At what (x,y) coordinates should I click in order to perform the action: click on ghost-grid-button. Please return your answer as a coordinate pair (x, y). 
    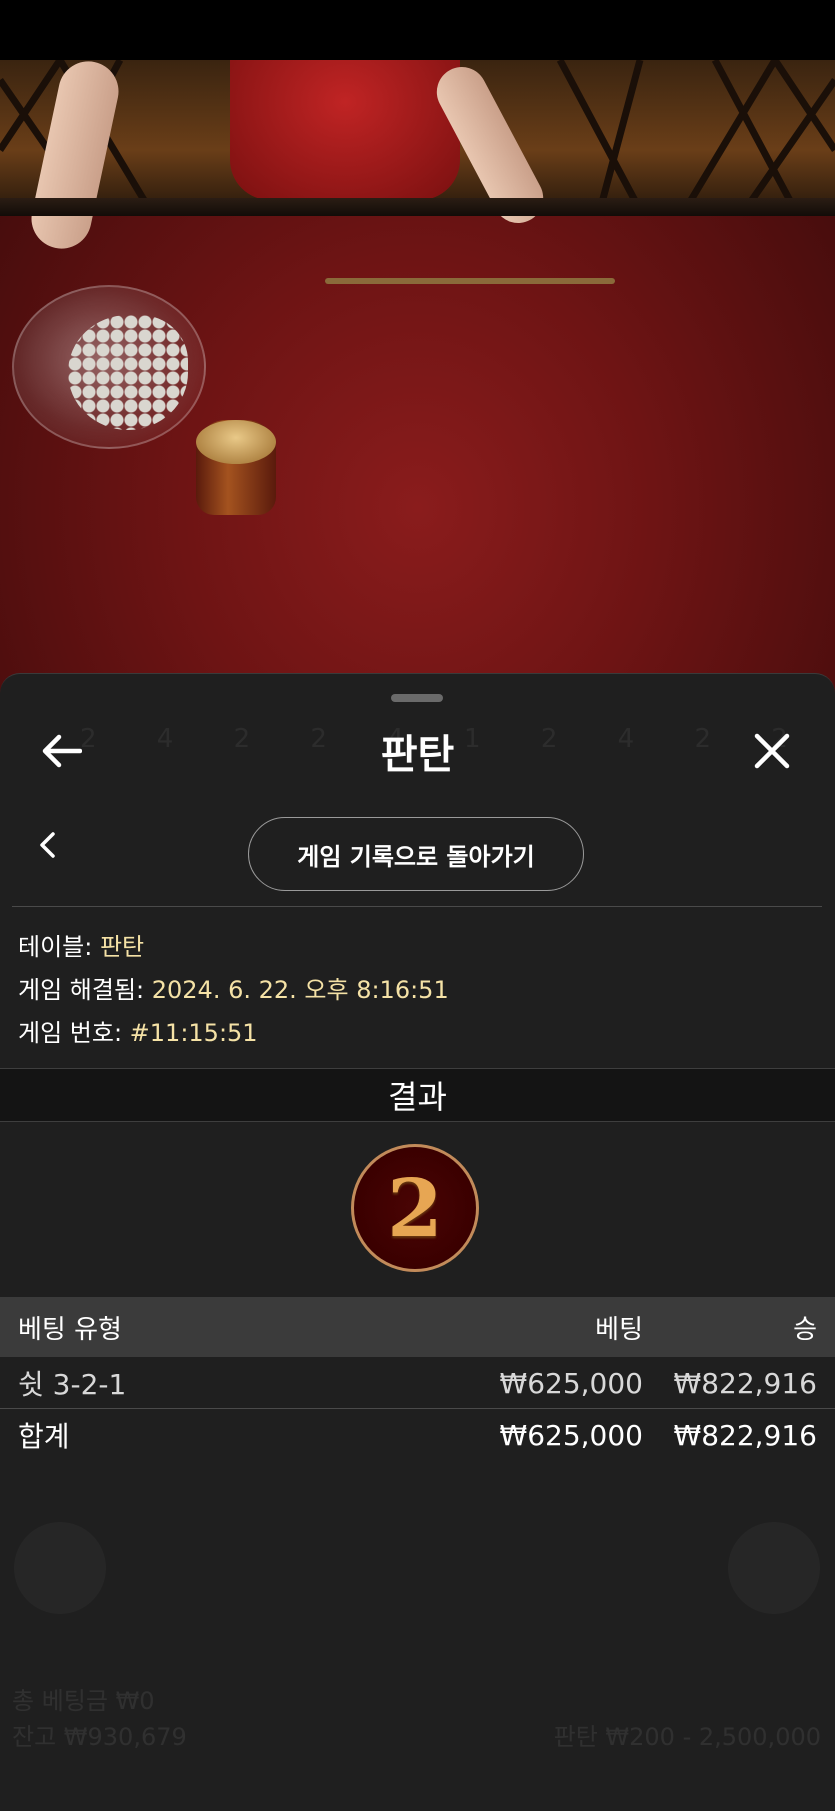
    Looking at the image, I should click on (60, 1568).